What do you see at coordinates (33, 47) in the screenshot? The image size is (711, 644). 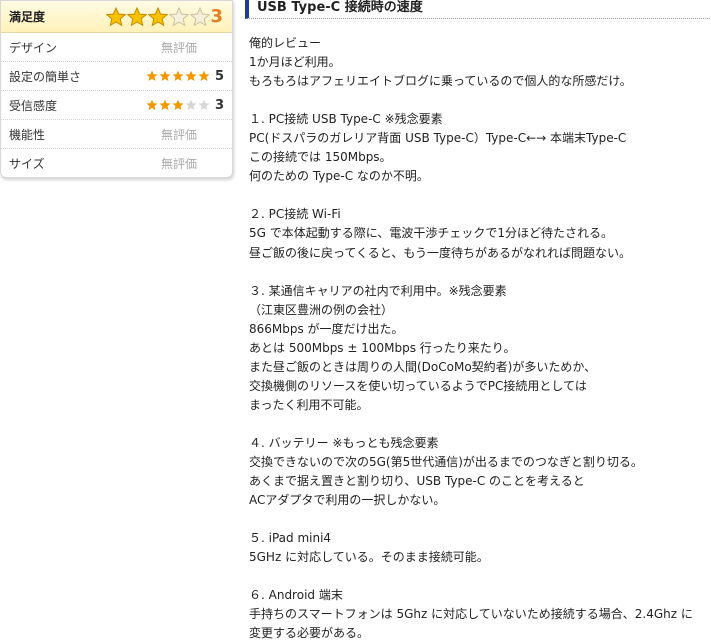 I see `rating-label: デザイン` at bounding box center [33, 47].